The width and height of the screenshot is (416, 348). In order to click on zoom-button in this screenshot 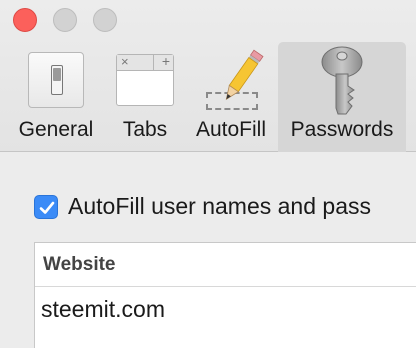, I will do `click(105, 20)`.